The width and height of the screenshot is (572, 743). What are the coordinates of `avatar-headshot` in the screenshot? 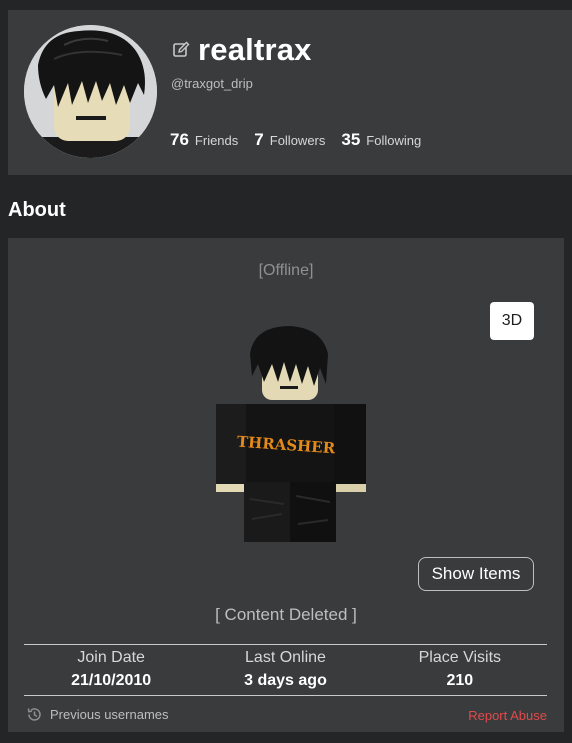 It's located at (90, 91).